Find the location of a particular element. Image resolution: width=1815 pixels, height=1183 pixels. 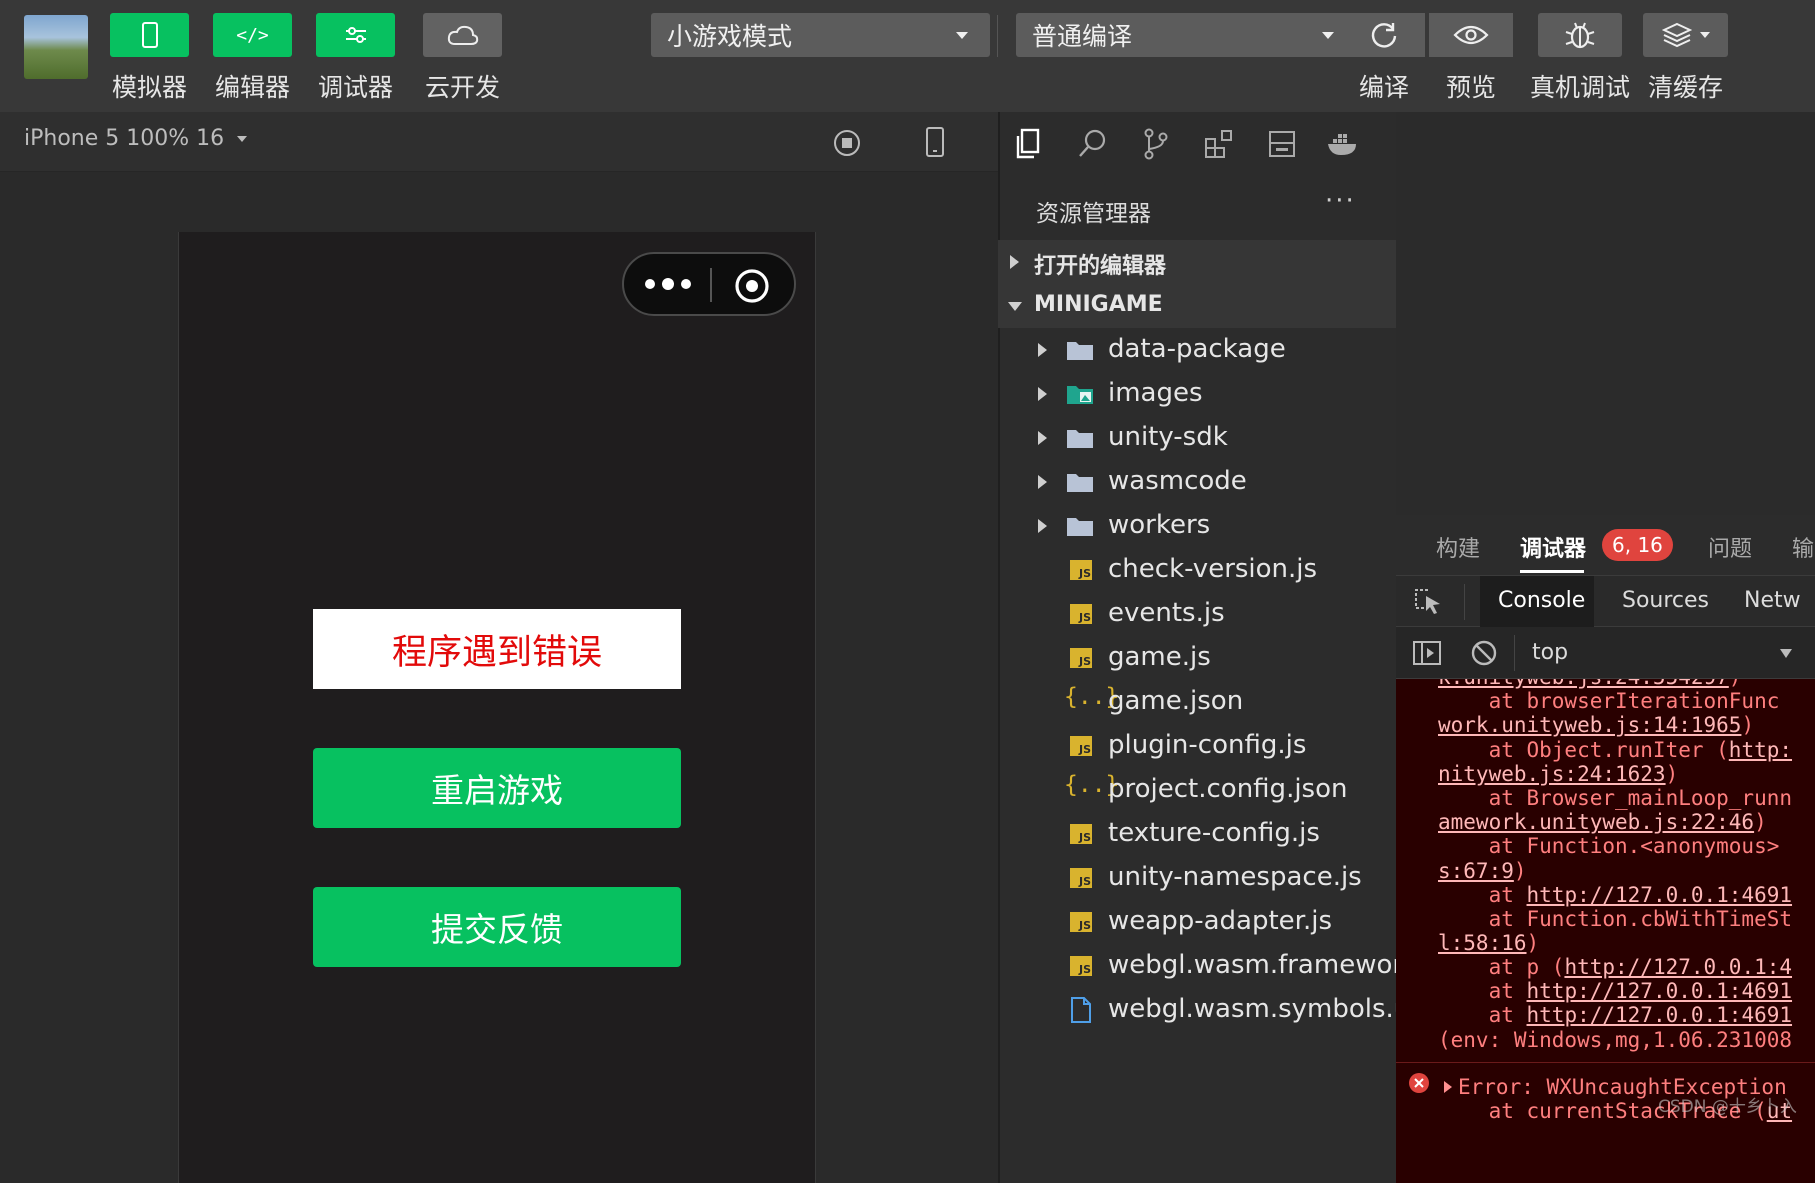

folder-row: workers is located at coordinates (1197, 526).